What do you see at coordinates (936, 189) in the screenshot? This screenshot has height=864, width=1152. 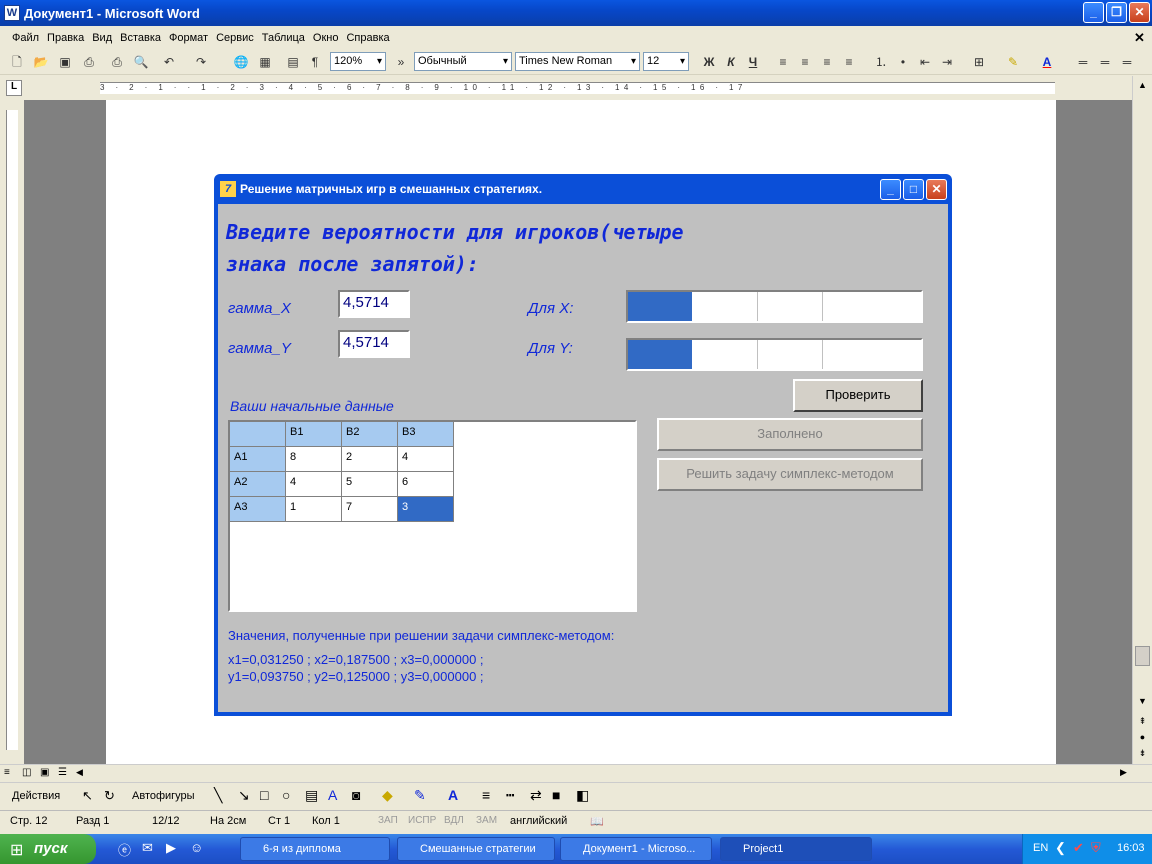 I see `dialog-close-button: ✕` at bounding box center [936, 189].